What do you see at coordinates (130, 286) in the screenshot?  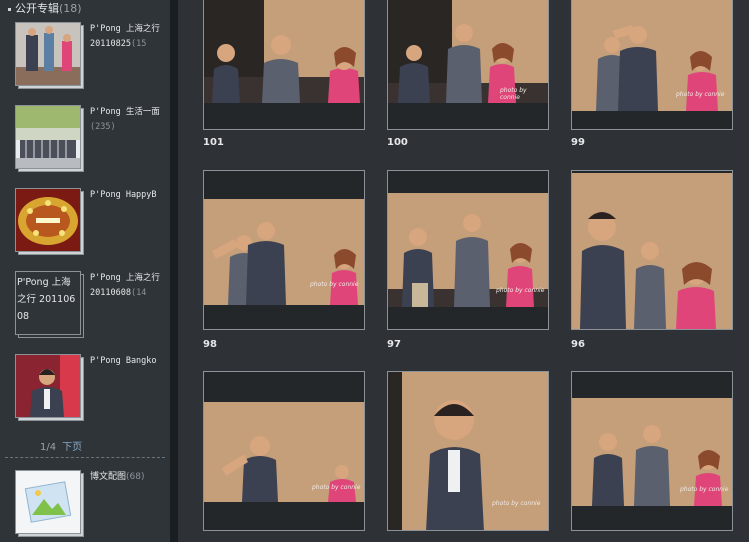 I see `album-title: P'Pong 上海之行 20110608(14` at bounding box center [130, 286].